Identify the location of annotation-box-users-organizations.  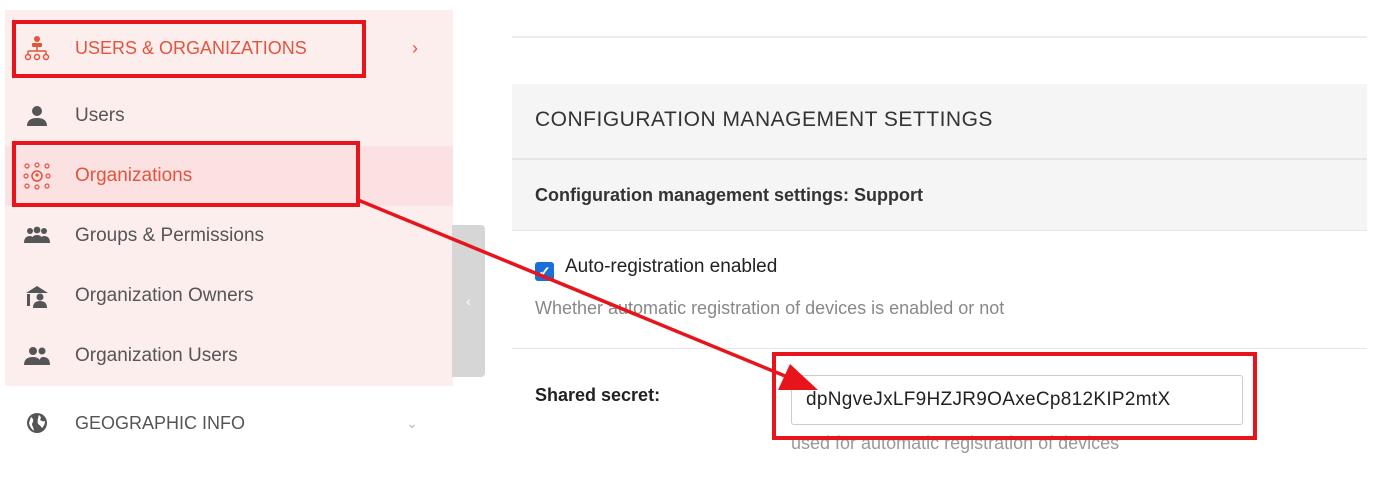
(189, 49).